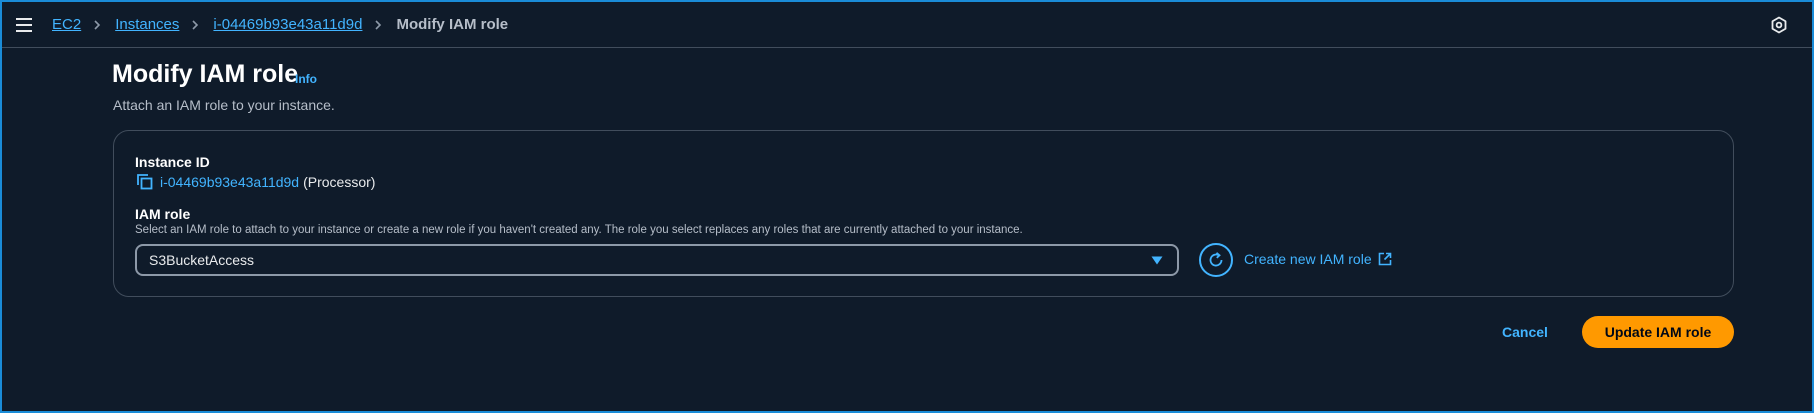  What do you see at coordinates (163, 214) in the screenshot?
I see `iam-role-label: IAM role` at bounding box center [163, 214].